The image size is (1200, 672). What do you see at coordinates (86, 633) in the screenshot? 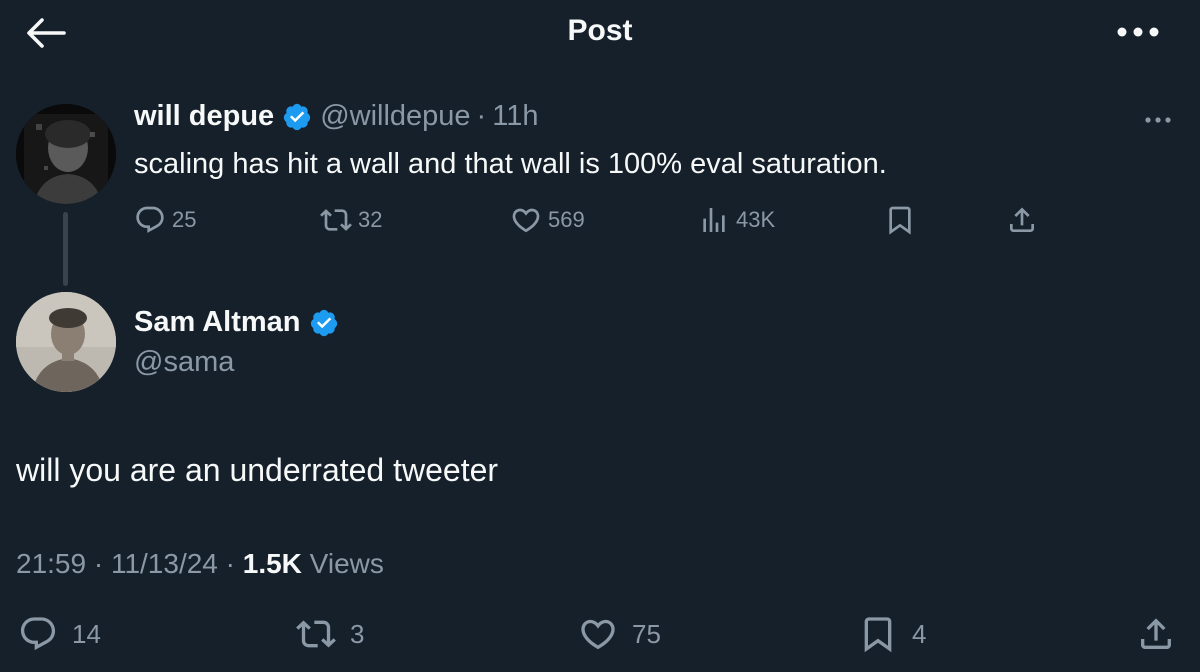
I see `reply-count: 14` at bounding box center [86, 633].